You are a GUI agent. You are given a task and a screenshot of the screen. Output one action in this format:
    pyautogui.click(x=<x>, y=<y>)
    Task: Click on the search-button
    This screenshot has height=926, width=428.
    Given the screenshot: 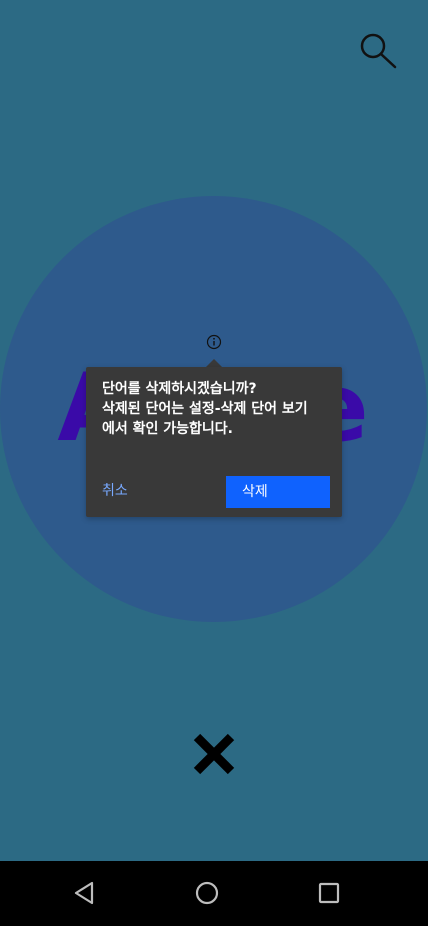 What is the action you would take?
    pyautogui.click(x=378, y=52)
    